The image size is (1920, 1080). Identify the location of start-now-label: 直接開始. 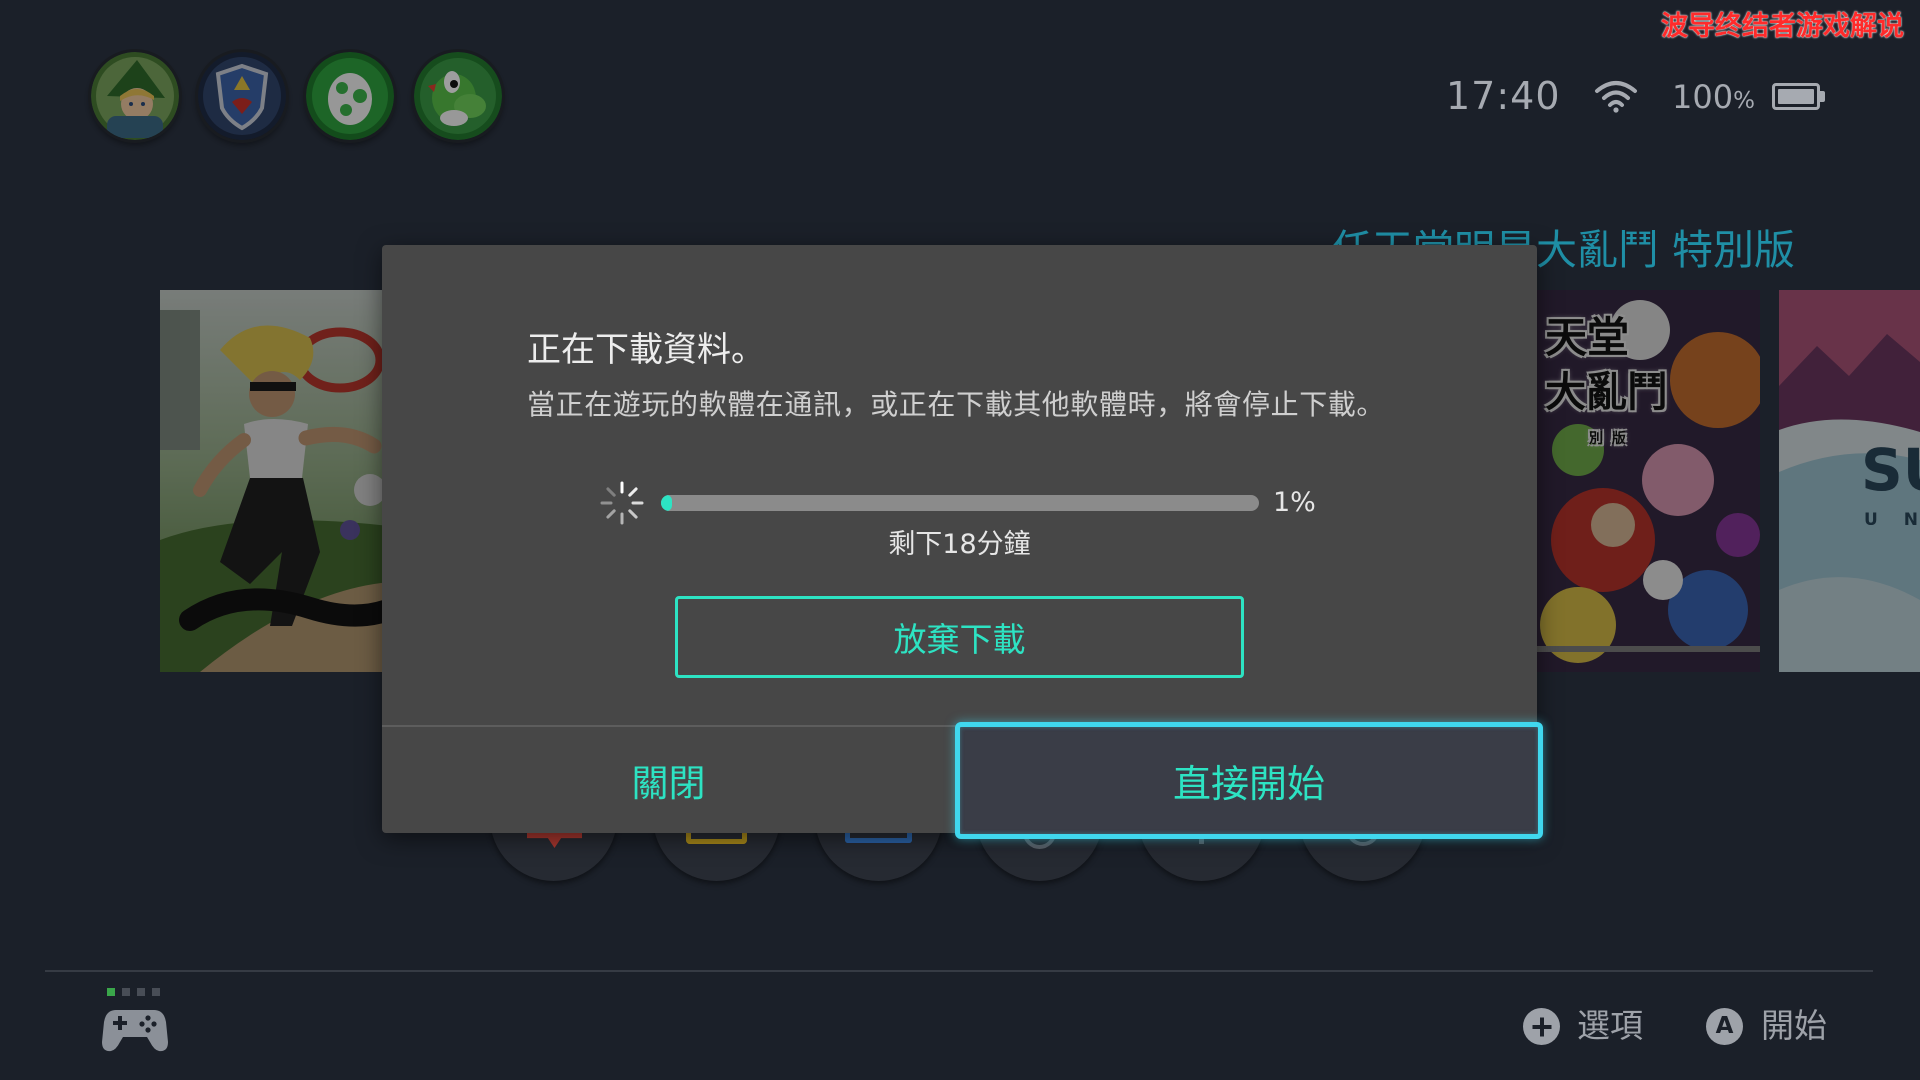
(1248, 784).